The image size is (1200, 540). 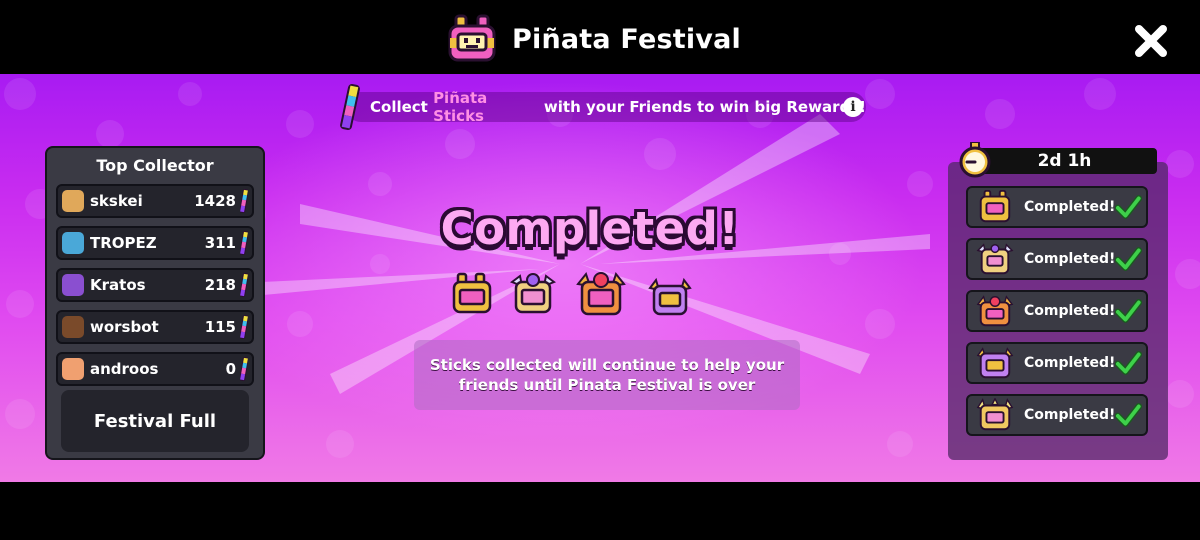 What do you see at coordinates (220, 285) in the screenshot?
I see `player-count: 218` at bounding box center [220, 285].